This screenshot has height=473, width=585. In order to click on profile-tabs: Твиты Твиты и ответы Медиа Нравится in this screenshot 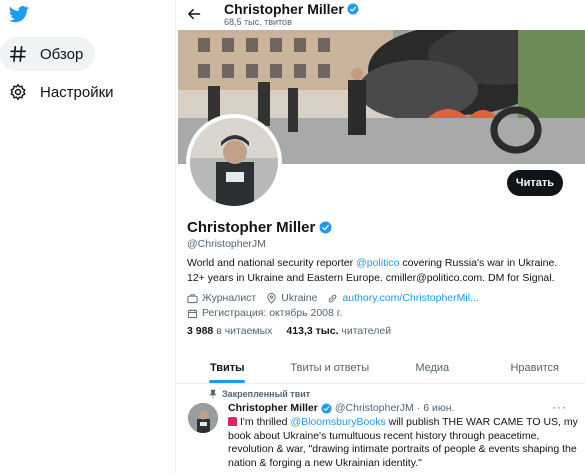, I will do `click(380, 368)`.